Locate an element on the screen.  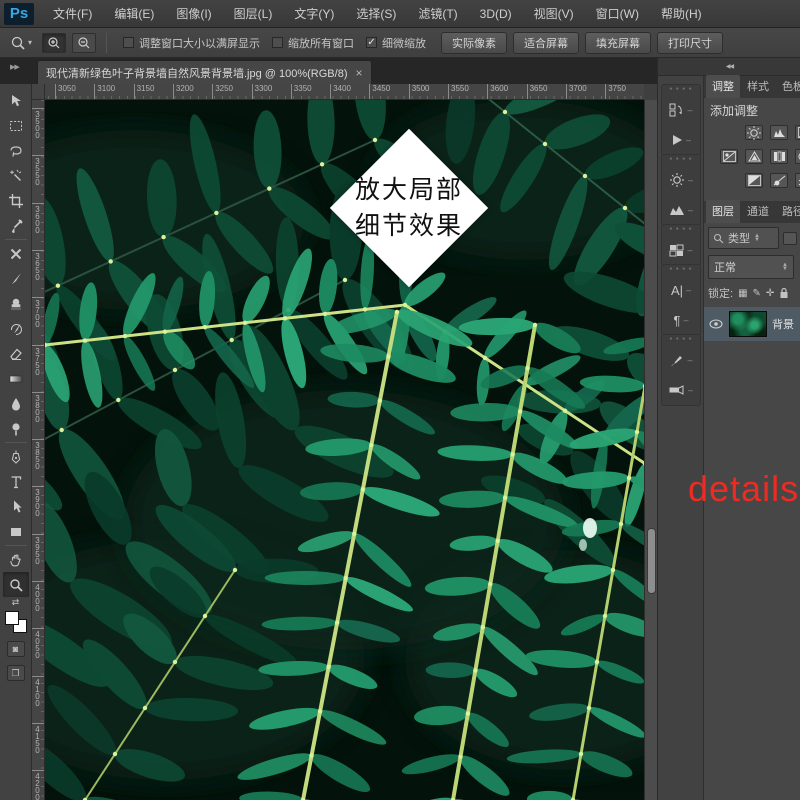
menu-item-2: 图像(I) is located at coordinates (193, 14).